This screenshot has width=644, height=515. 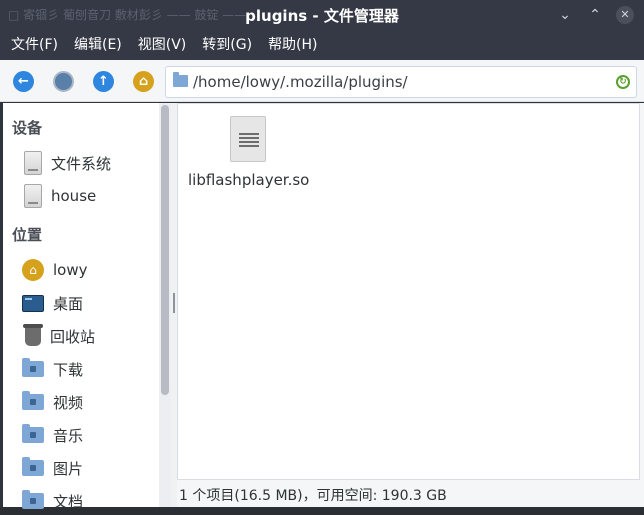 What do you see at coordinates (90, 369) in the screenshot?
I see `sidebar-item-downloads: 下载` at bounding box center [90, 369].